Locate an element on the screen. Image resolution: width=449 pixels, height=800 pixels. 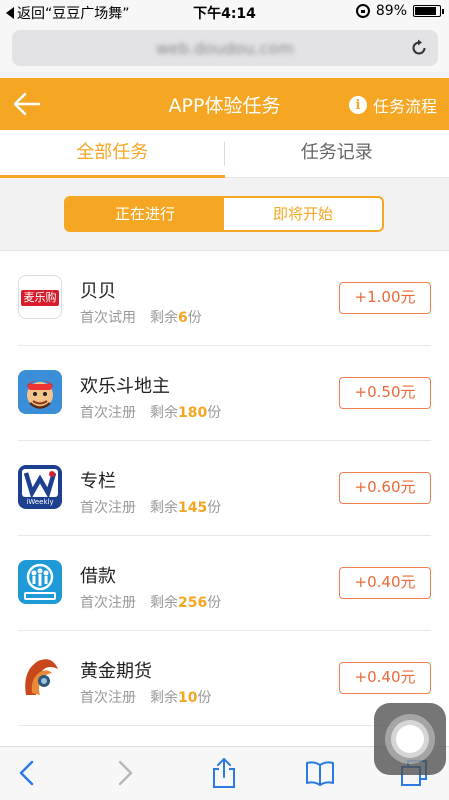
task-meta: 首次注册 剩余180份 is located at coordinates (150, 412).